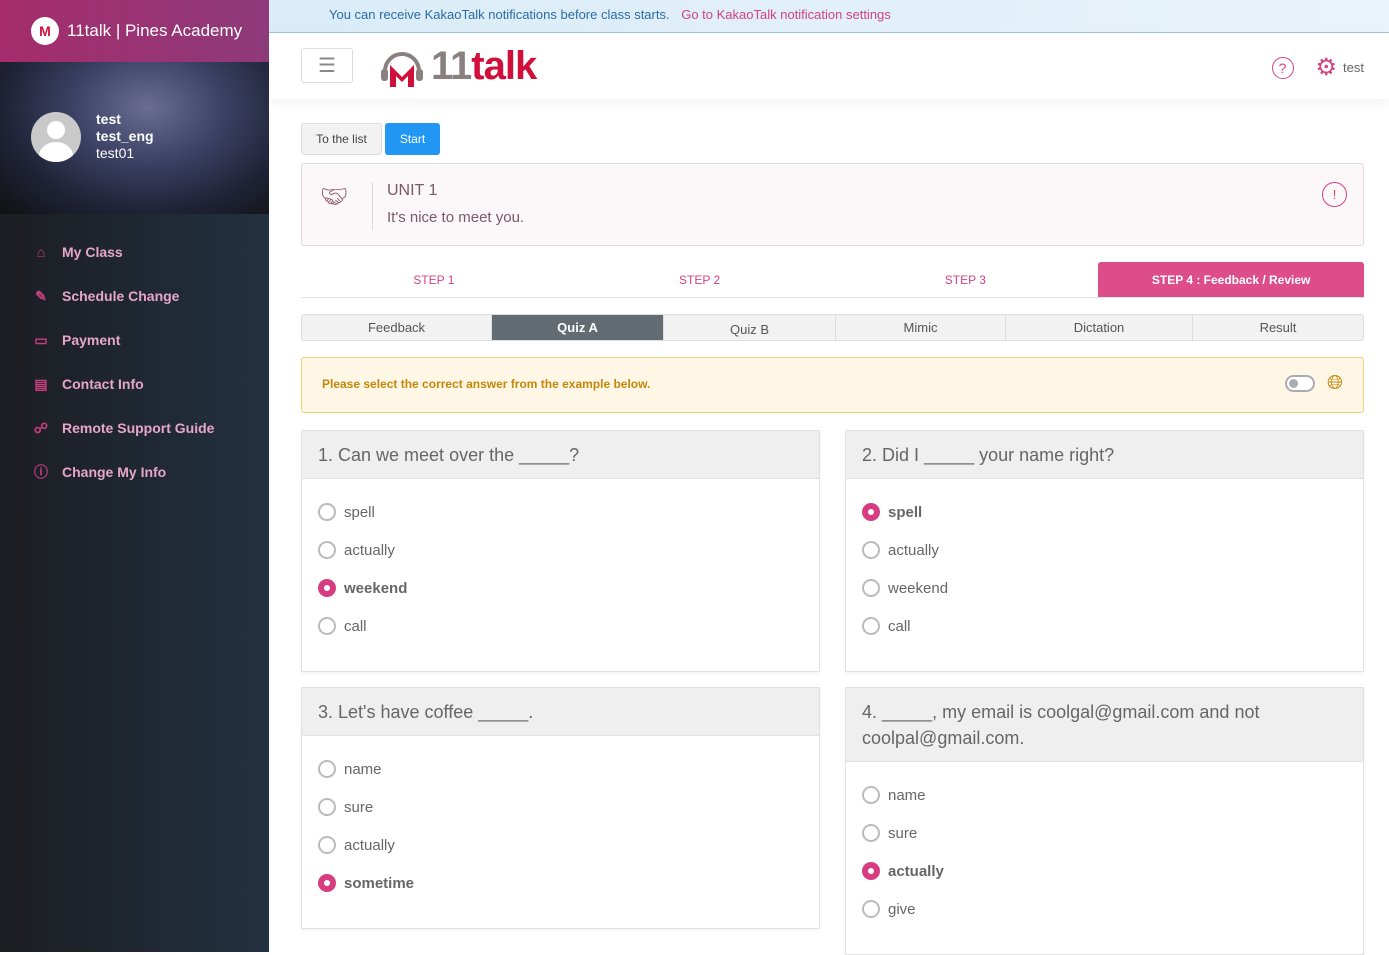 This screenshot has width=1389, height=955. Describe the element at coordinates (397, 327) in the screenshot. I see `tab-feedback: Feedback` at that location.